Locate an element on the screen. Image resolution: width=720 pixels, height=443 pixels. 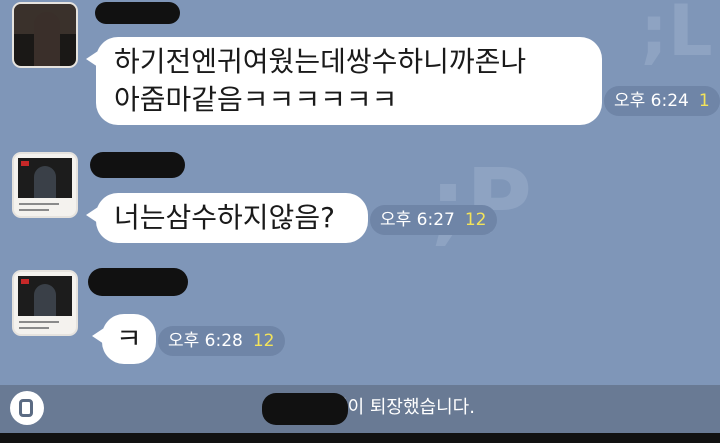
message-meta: 오후 6:27 12 is located at coordinates (433, 220).